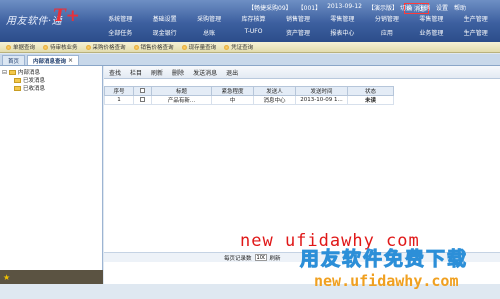 The image size is (500, 299). Describe the element at coordinates (157, 72) in the screenshot. I see `refresh-button: 刷新` at that location.